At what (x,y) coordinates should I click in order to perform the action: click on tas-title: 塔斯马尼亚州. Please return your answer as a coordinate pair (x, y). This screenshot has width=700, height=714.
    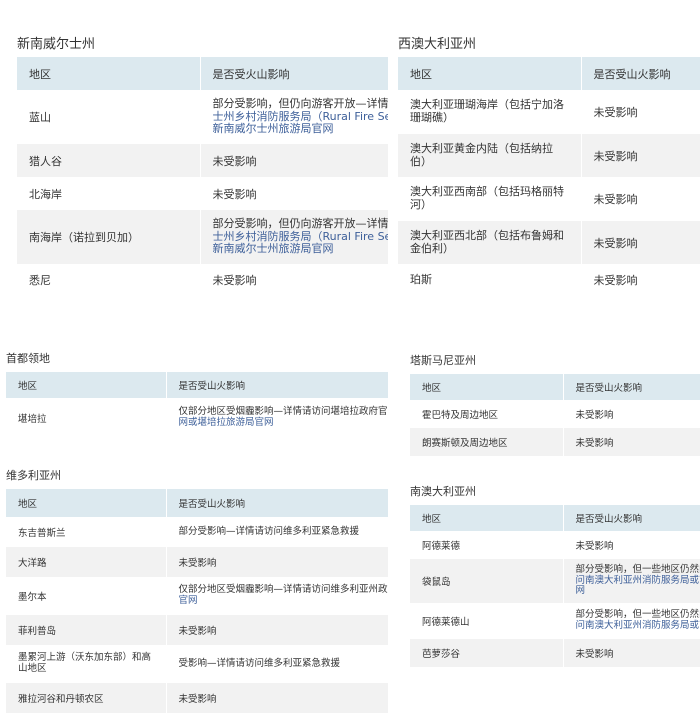
    Looking at the image, I should click on (443, 360).